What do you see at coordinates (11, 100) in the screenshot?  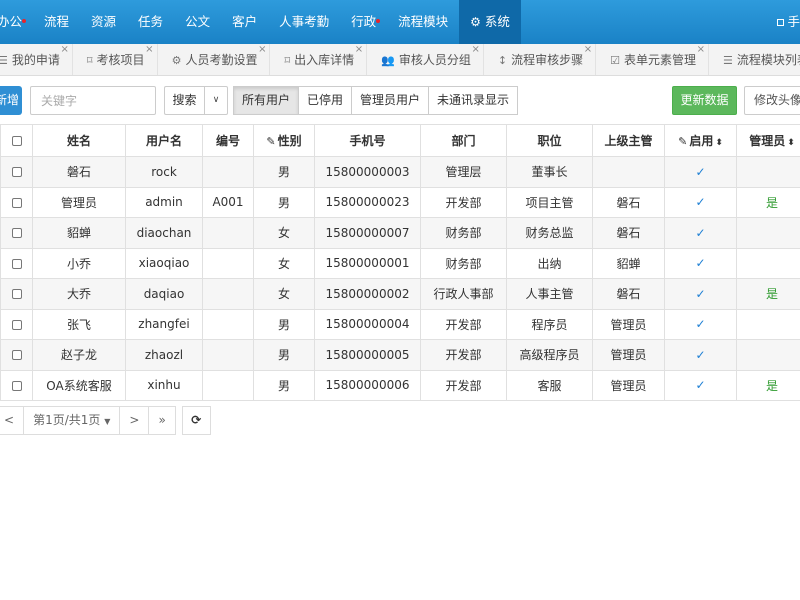 I see `add-button: 新增` at bounding box center [11, 100].